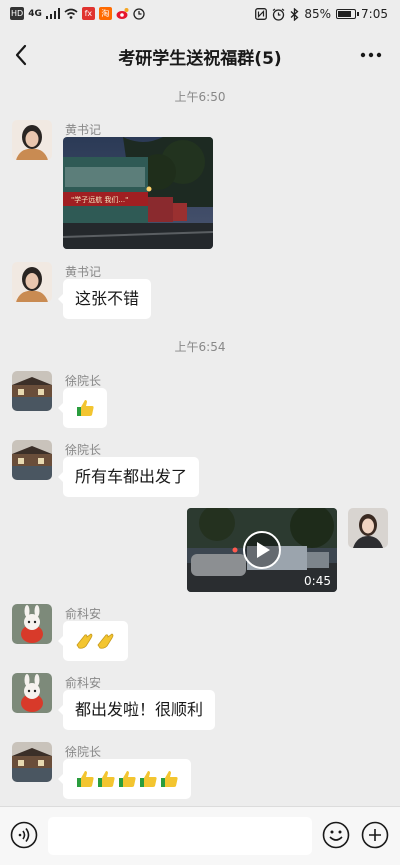 This screenshot has height=865, width=400. I want to click on message-text: 所有车都出发了, so click(131, 476).